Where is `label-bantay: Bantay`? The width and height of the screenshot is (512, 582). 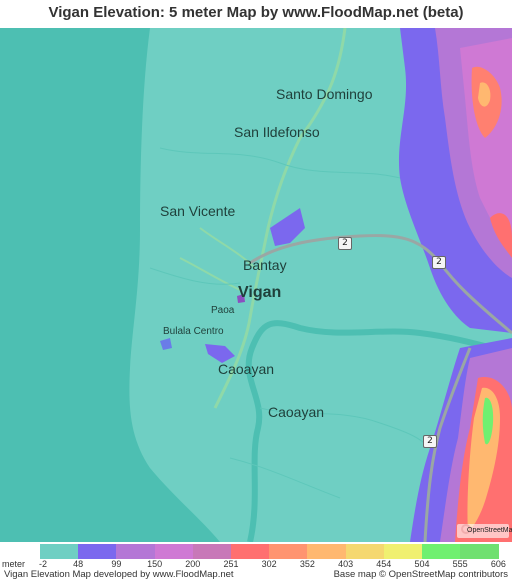
label-bantay: Bantay is located at coordinates (265, 265).